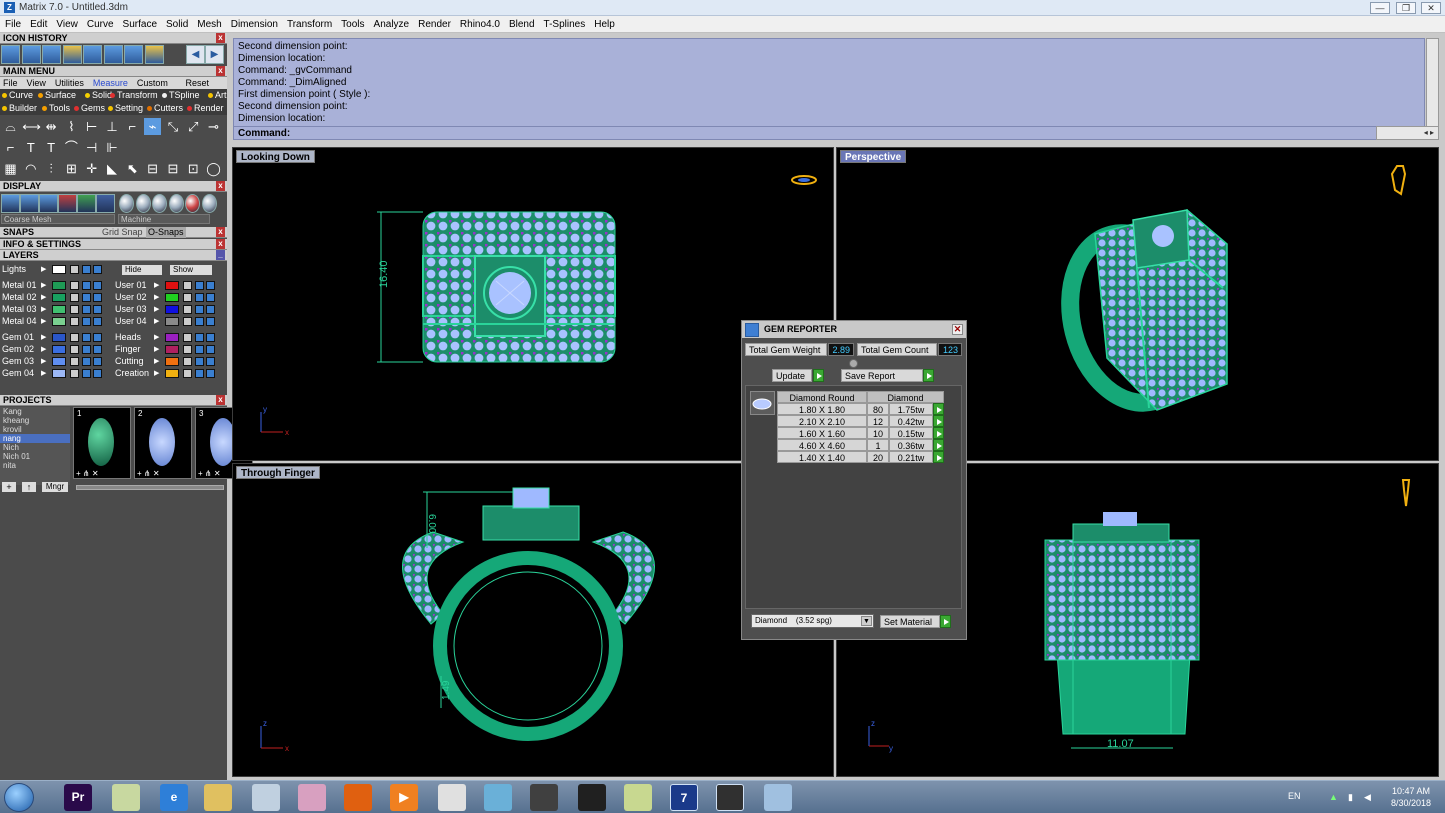 The width and height of the screenshot is (1445, 813). Describe the element at coordinates (35, 420) in the screenshot. I see `project-item: kheang` at that location.